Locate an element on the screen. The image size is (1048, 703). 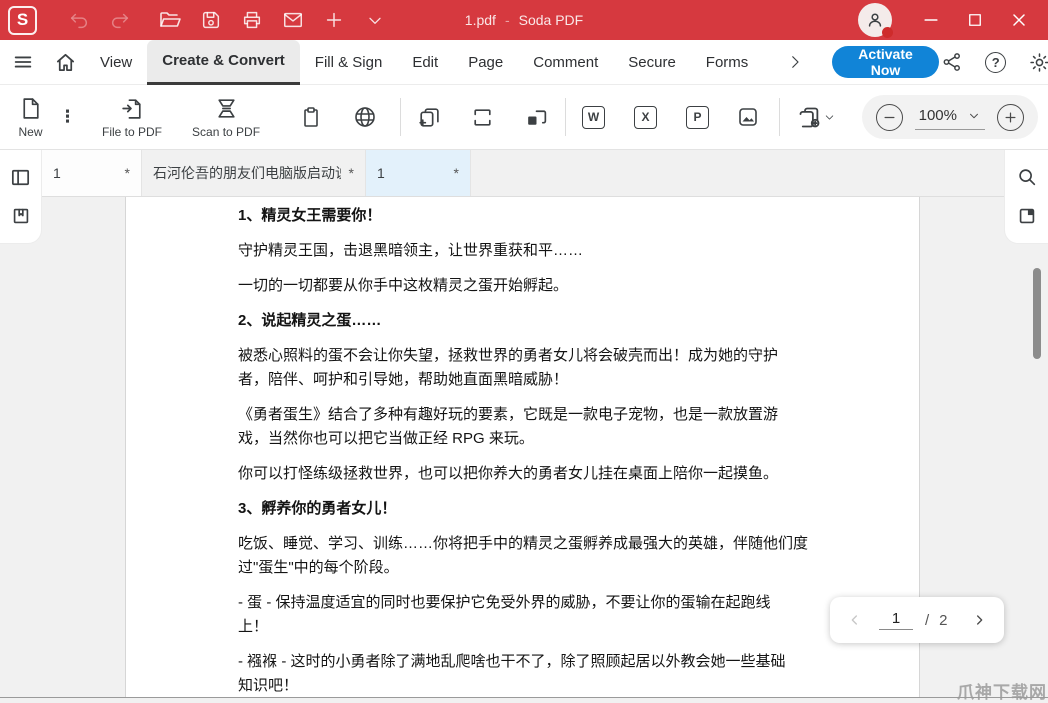
split-pages-icon is located at coordinates (482, 117).